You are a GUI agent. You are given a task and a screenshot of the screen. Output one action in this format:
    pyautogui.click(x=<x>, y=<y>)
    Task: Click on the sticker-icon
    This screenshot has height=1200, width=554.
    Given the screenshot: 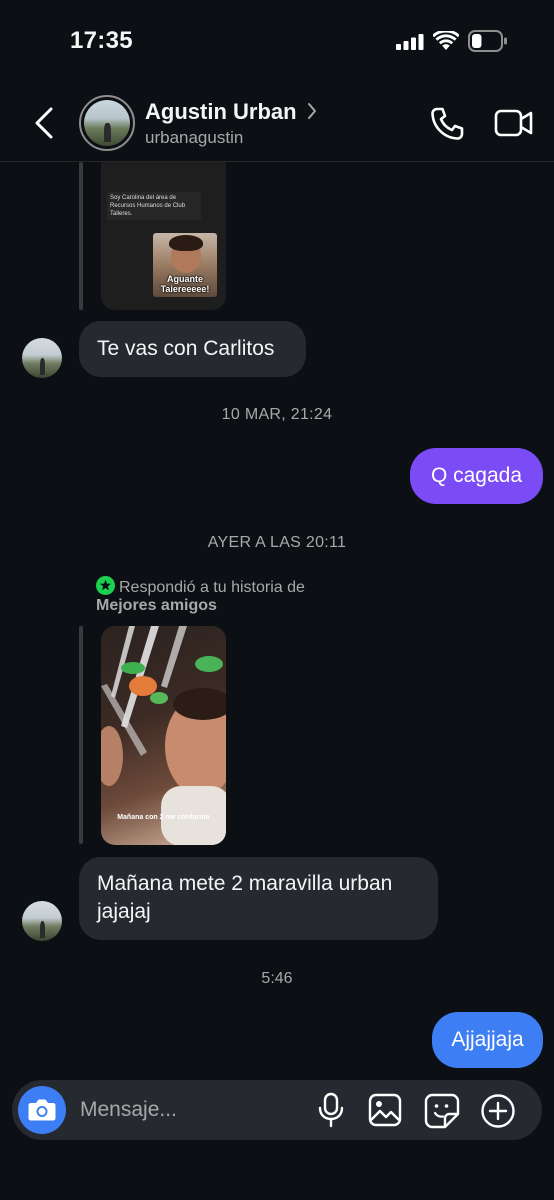 What is the action you would take?
    pyautogui.click(x=442, y=1111)
    